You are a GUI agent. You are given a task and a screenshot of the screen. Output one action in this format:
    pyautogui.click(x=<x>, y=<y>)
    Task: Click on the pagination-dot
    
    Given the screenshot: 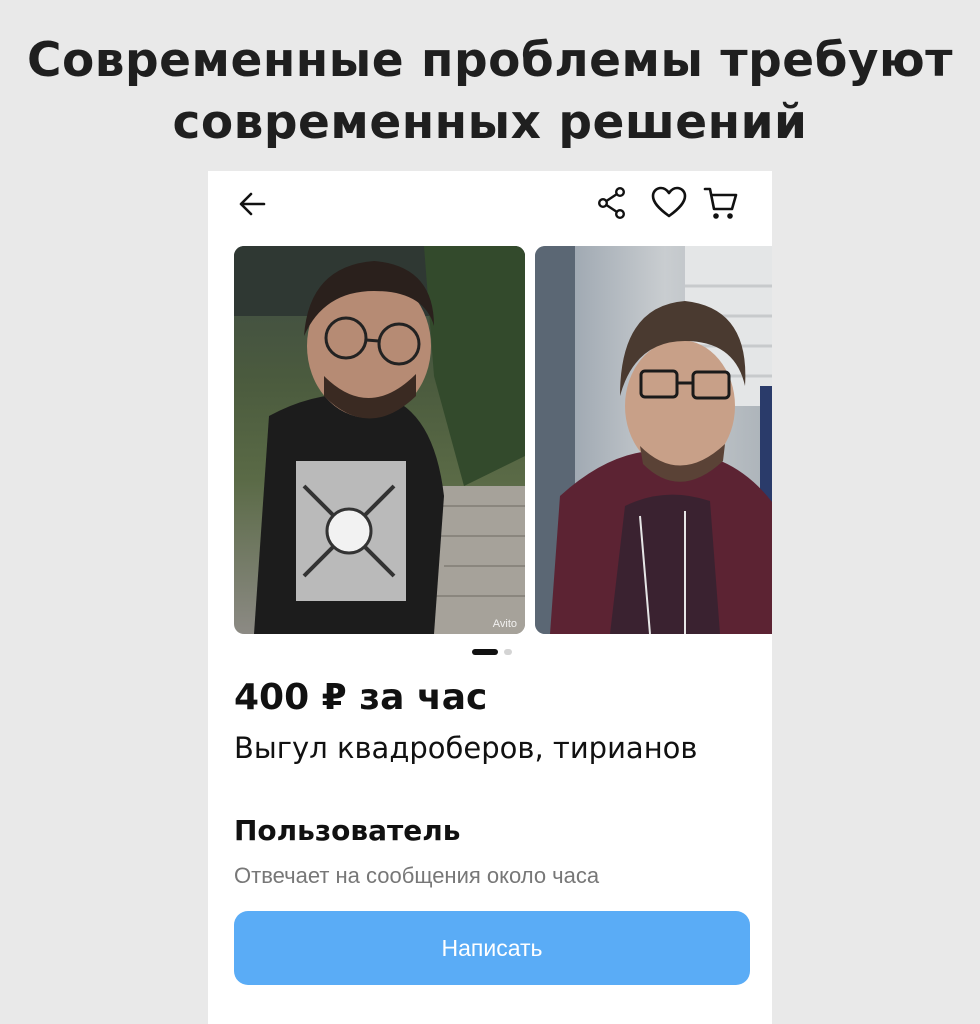 What is the action you would take?
    pyautogui.click(x=508, y=652)
    